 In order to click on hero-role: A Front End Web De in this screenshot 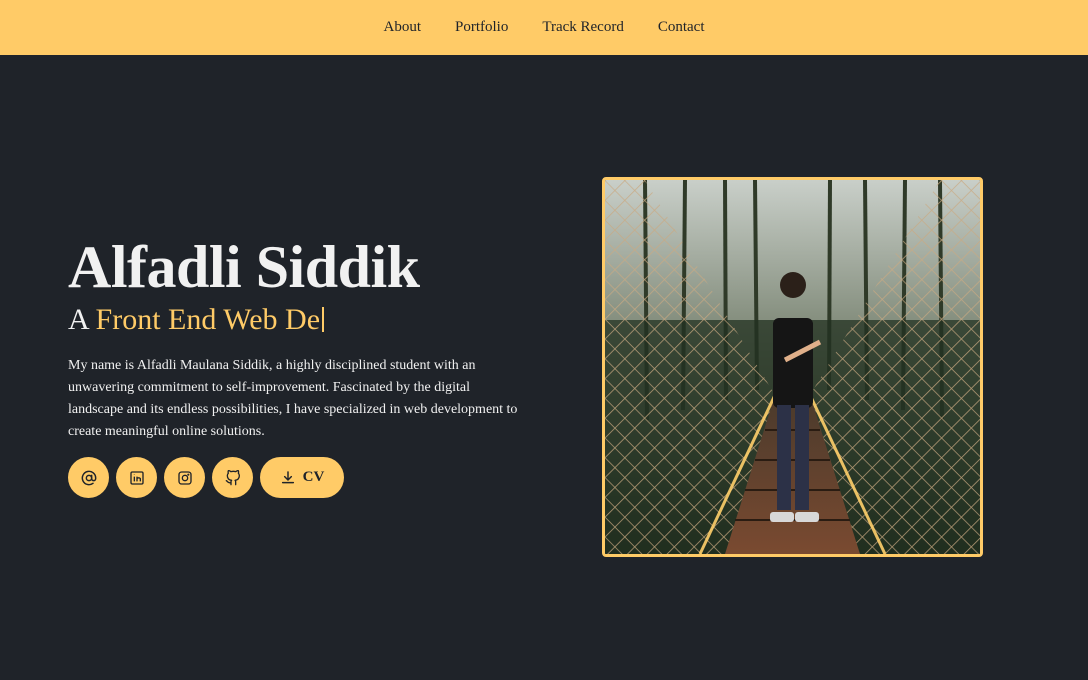, I will do `click(298, 320)`.